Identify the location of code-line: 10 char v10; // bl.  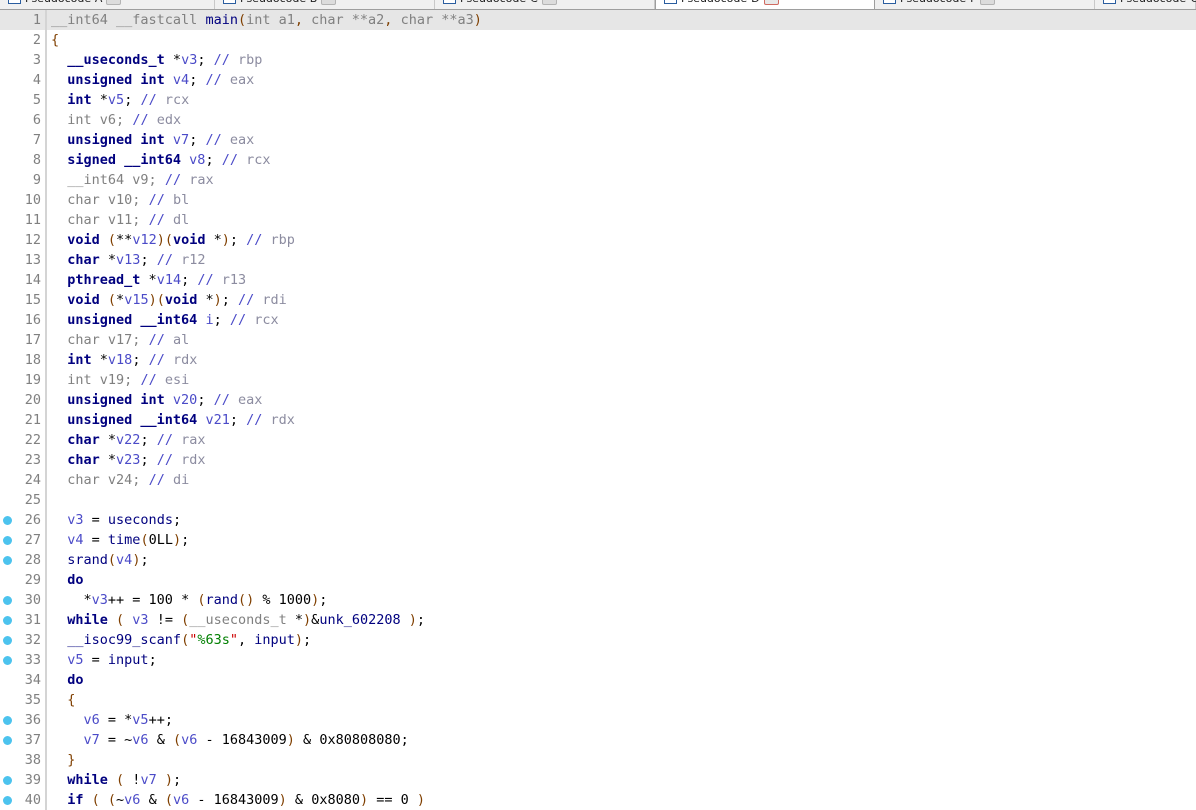
(598, 200).